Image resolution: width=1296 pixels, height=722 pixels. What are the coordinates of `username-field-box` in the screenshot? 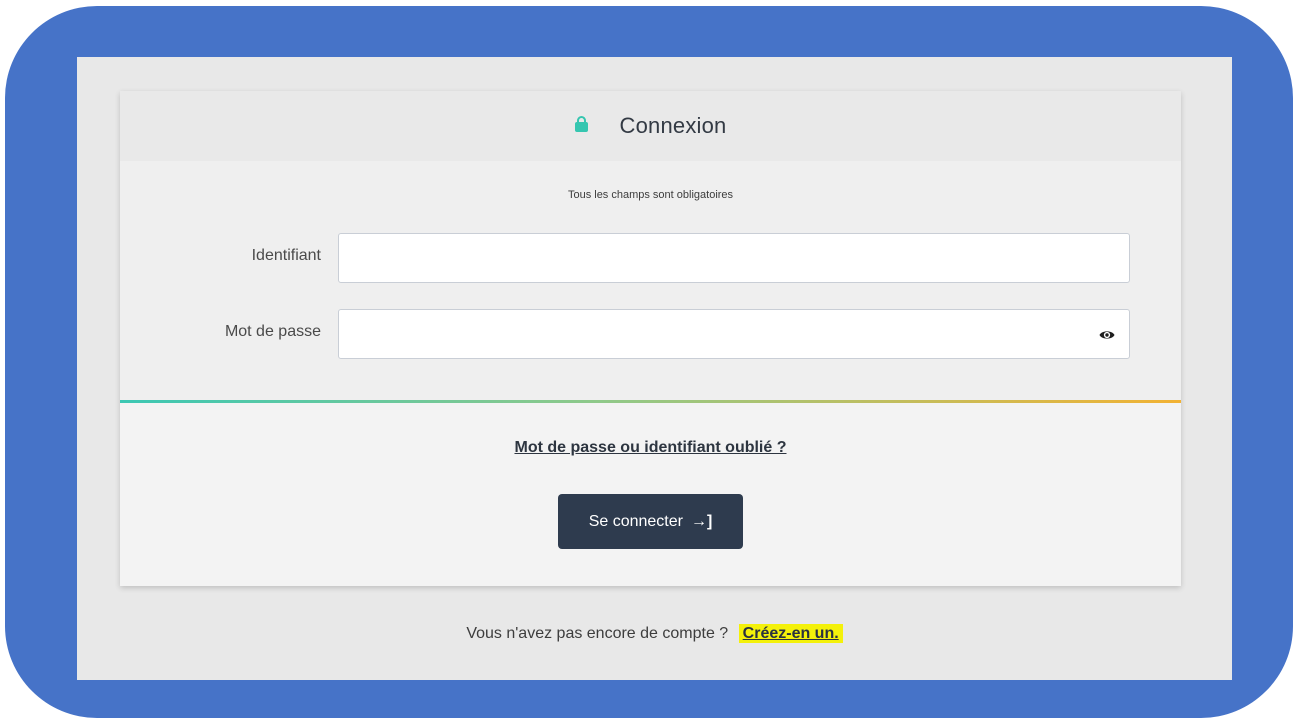 It's located at (734, 258).